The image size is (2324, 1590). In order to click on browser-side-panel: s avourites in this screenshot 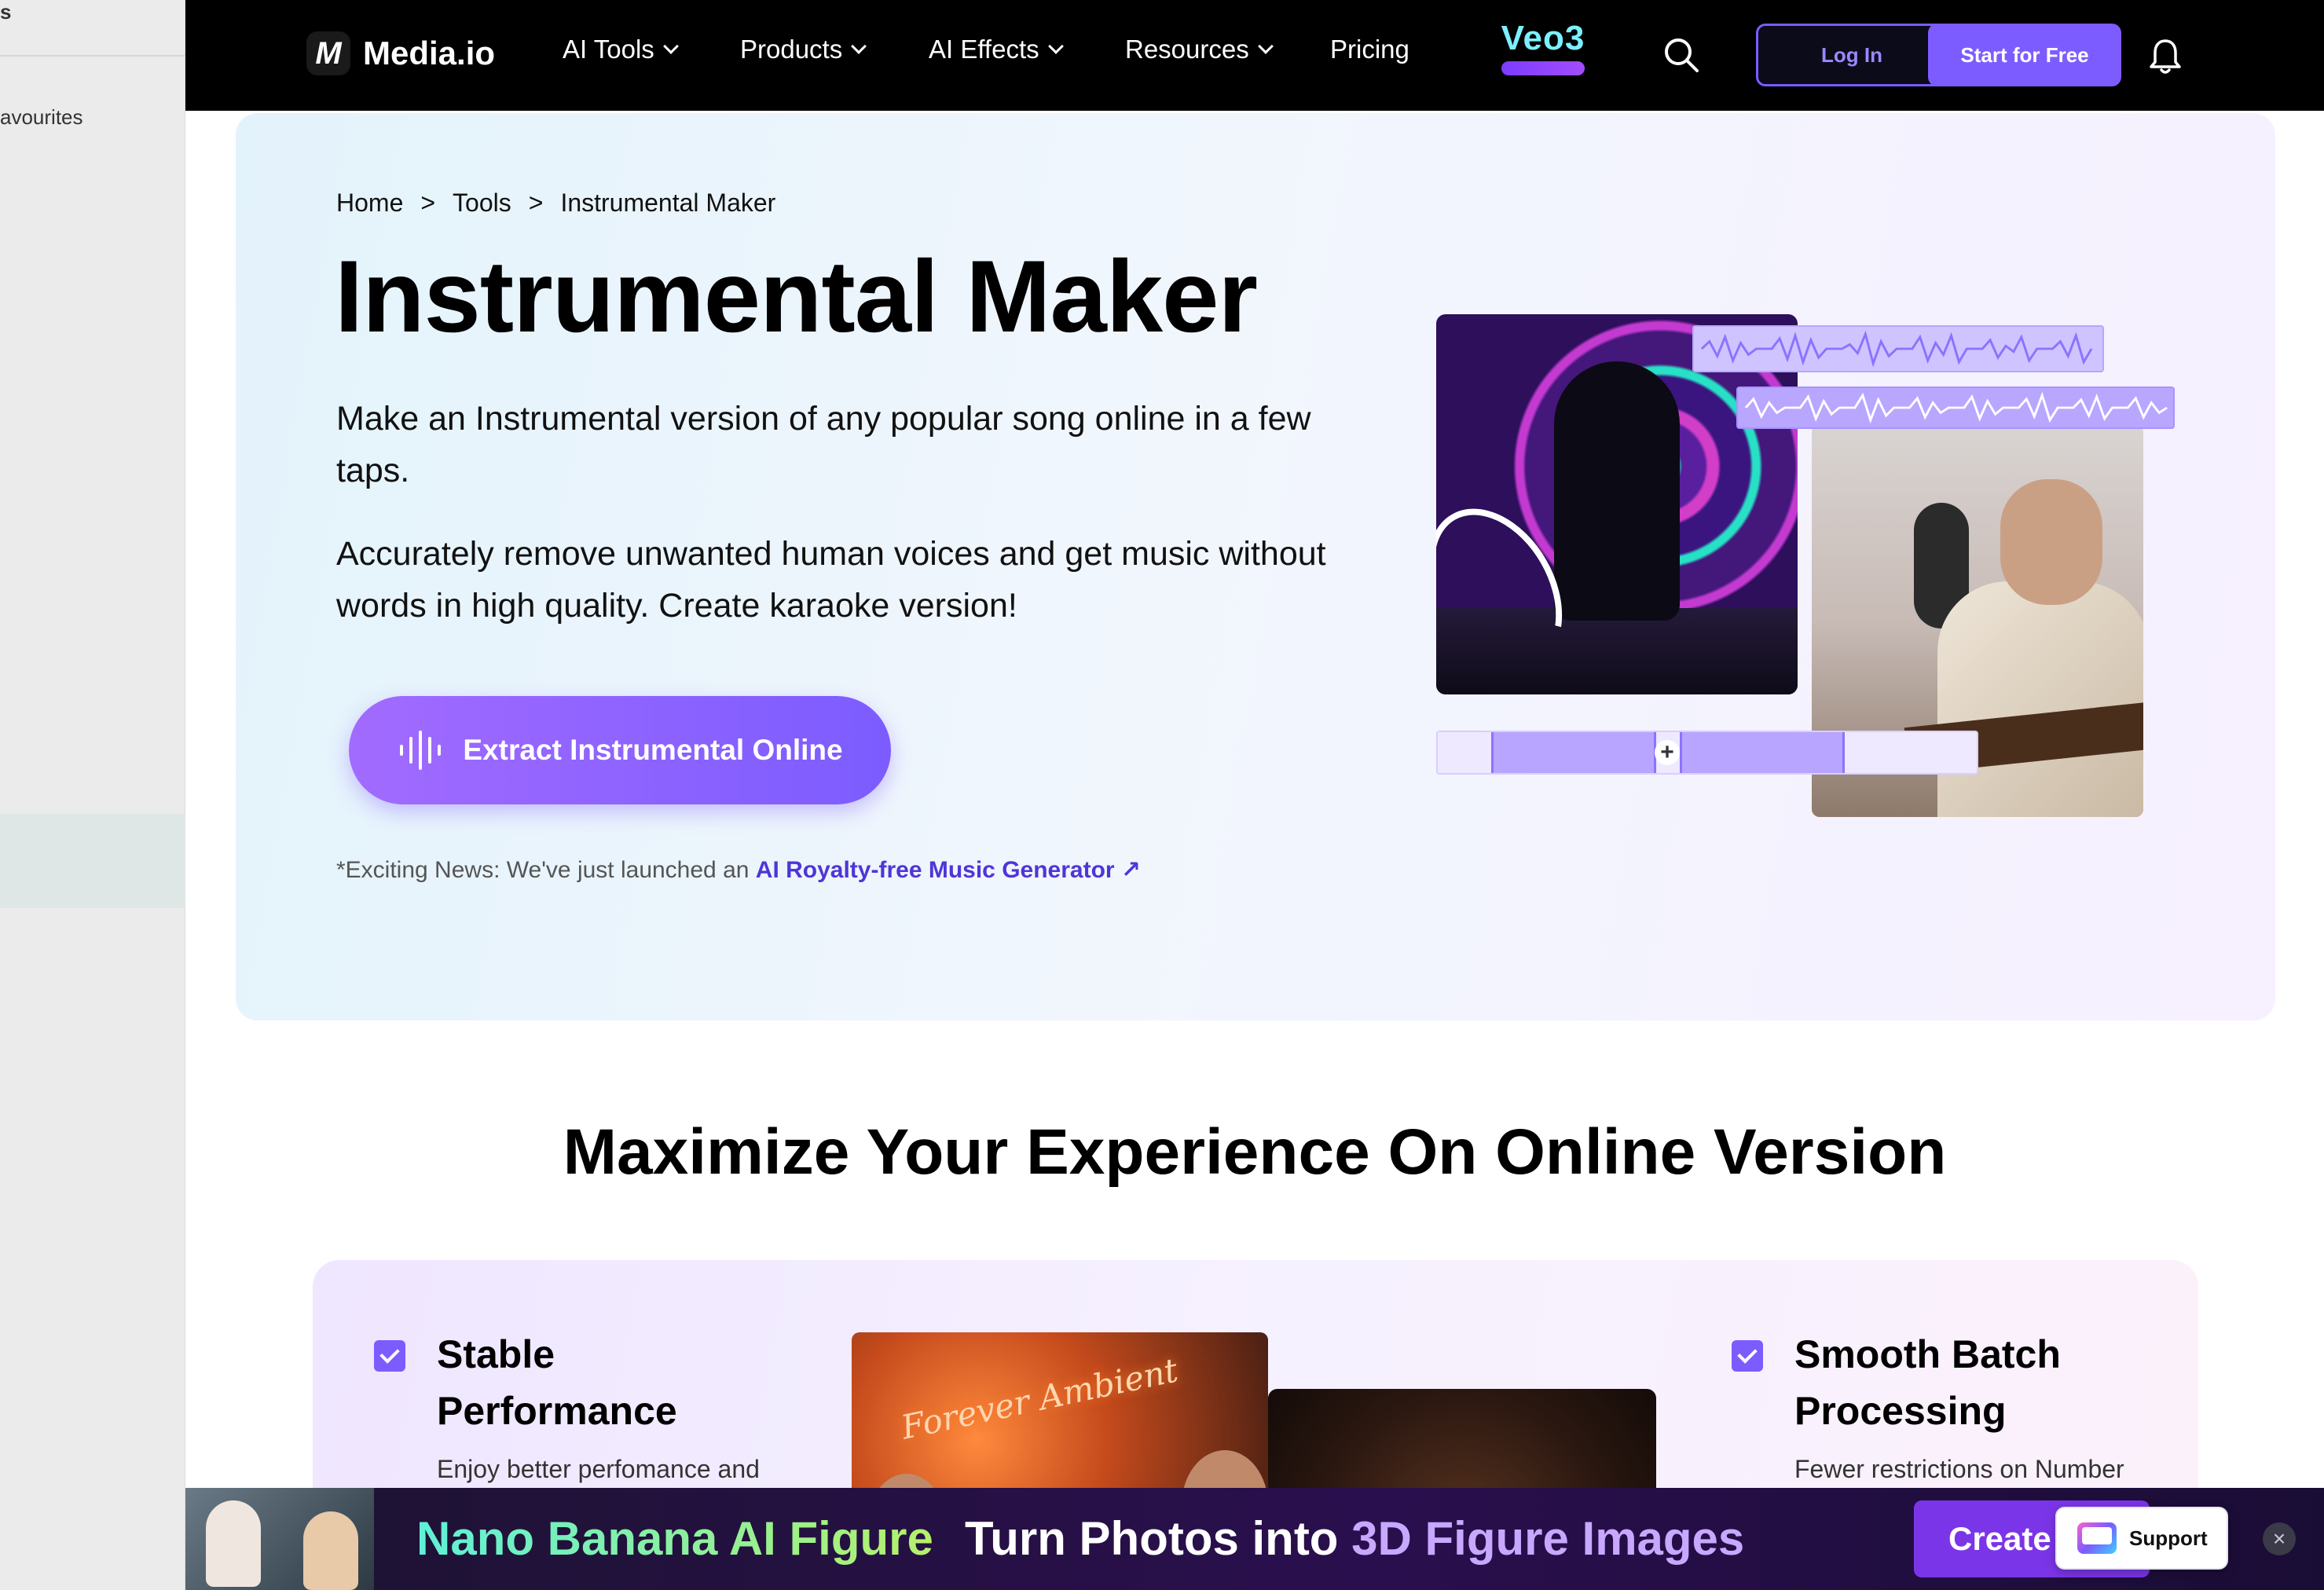, I will do `click(92, 795)`.